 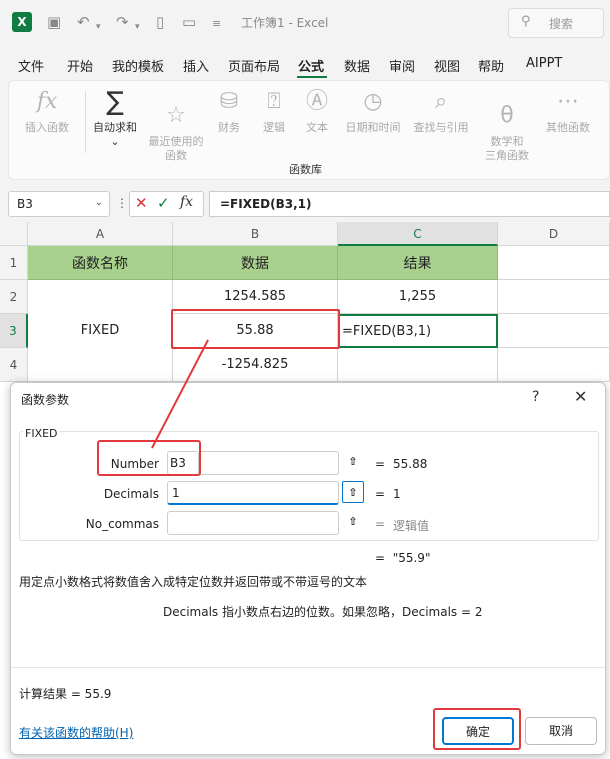 I want to click on formula-result-eq: = "55.9", so click(x=402, y=558).